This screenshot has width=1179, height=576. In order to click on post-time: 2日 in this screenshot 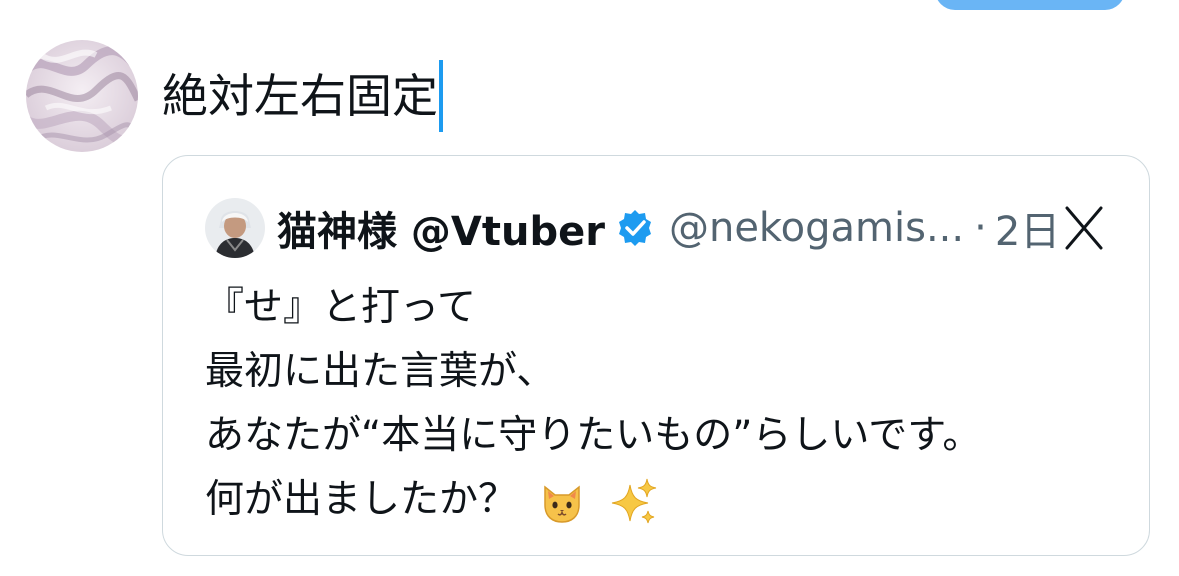, I will do `click(1027, 232)`.